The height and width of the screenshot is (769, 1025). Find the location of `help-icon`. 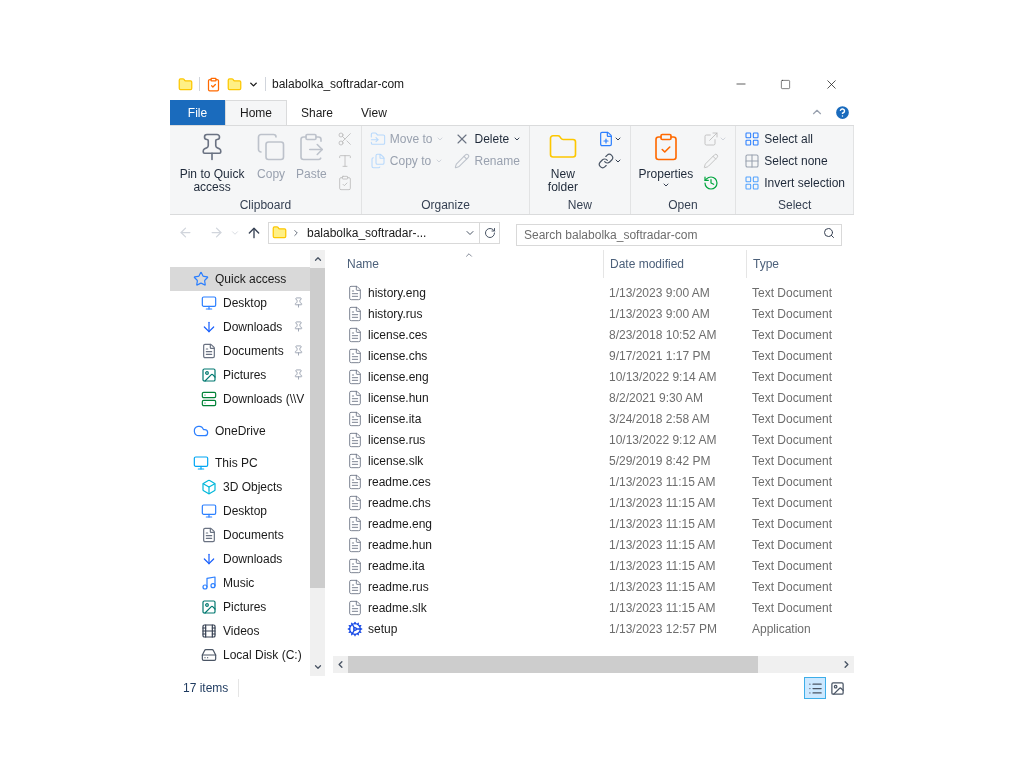

help-icon is located at coordinates (842, 112).